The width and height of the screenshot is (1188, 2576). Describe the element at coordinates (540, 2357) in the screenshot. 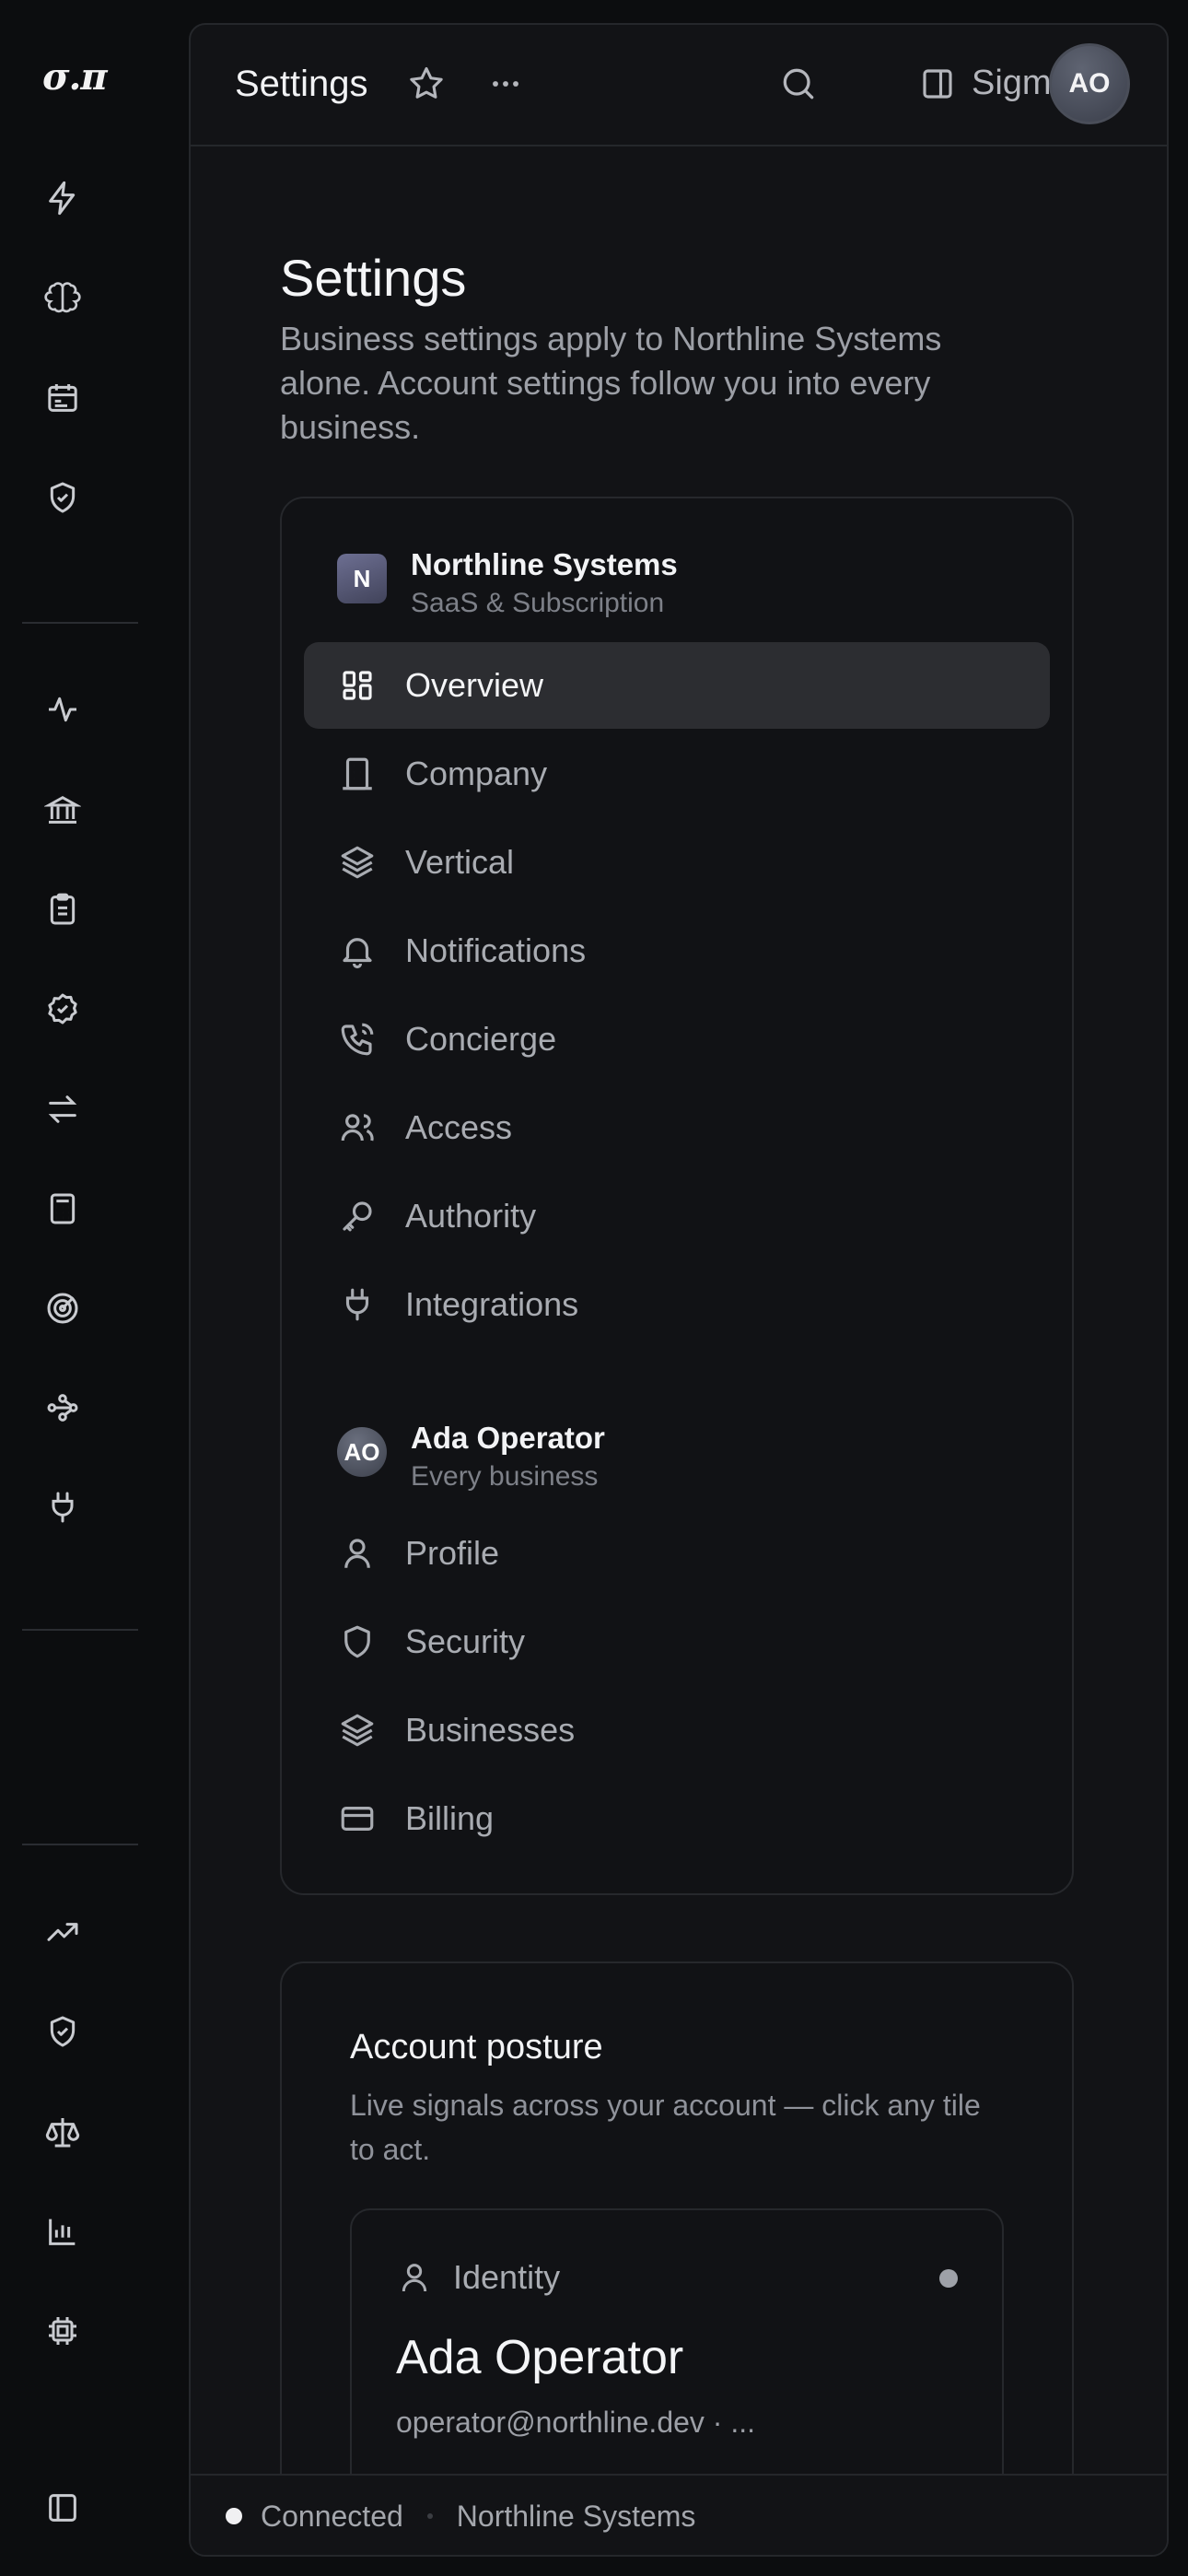

I see `tile-value: Ada Operator` at that location.